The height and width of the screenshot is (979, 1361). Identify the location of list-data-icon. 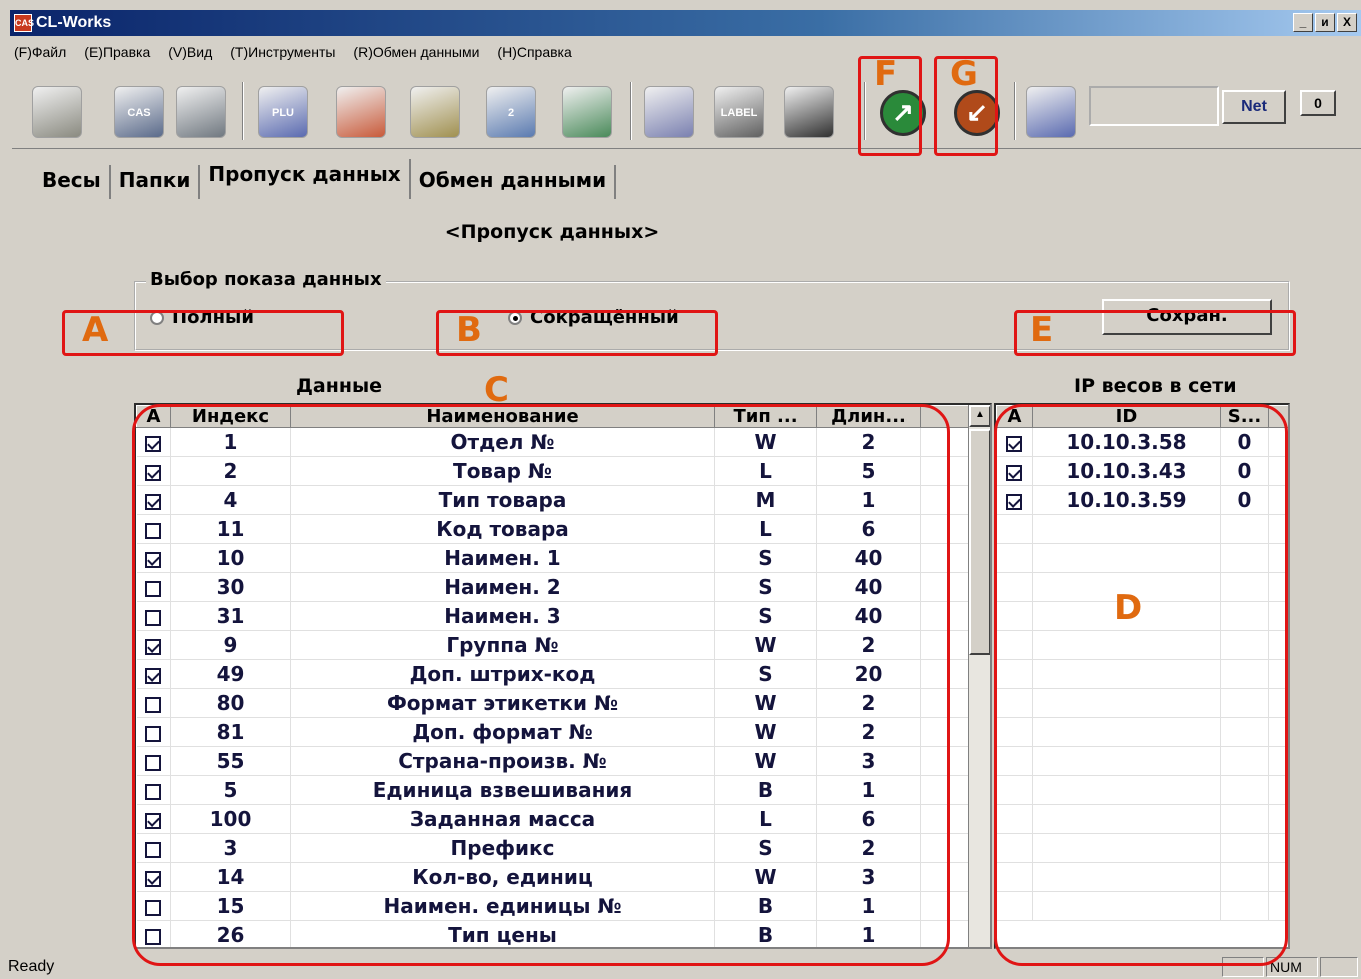
(669, 112).